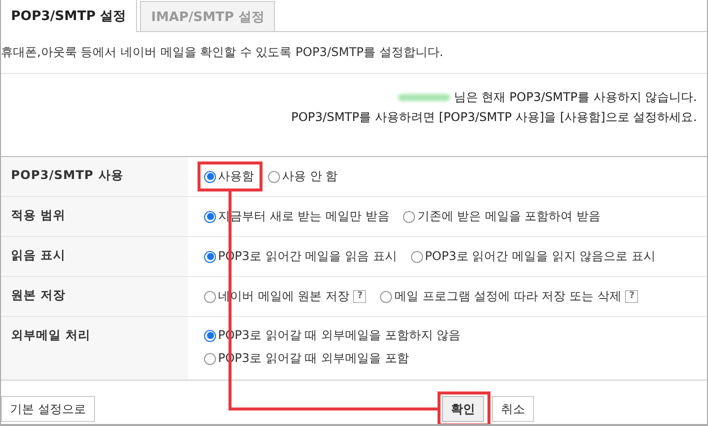 The image size is (708, 426). Describe the element at coordinates (94, 176) in the screenshot. I see `setting-label: POP3/SMTP 사용` at that location.